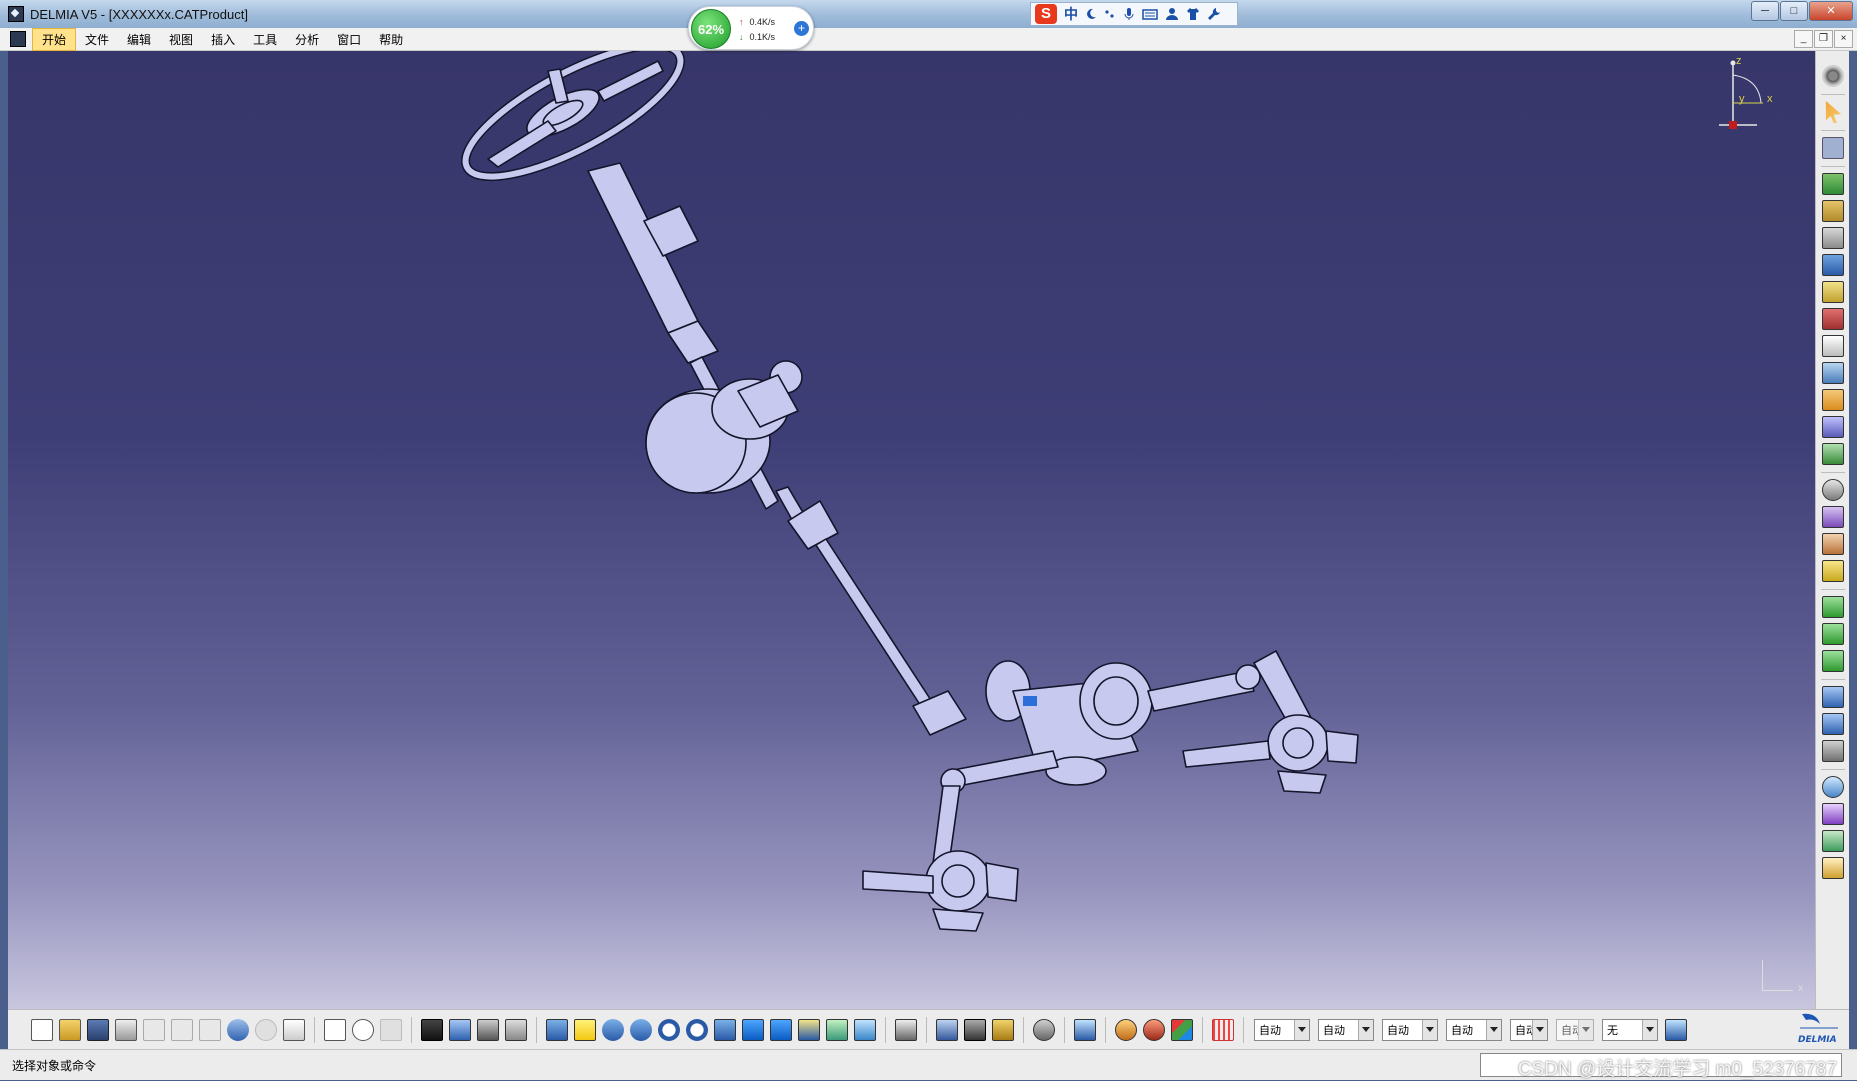 The width and height of the screenshot is (1857, 1081). I want to click on open-folder-icon, so click(70, 1029).